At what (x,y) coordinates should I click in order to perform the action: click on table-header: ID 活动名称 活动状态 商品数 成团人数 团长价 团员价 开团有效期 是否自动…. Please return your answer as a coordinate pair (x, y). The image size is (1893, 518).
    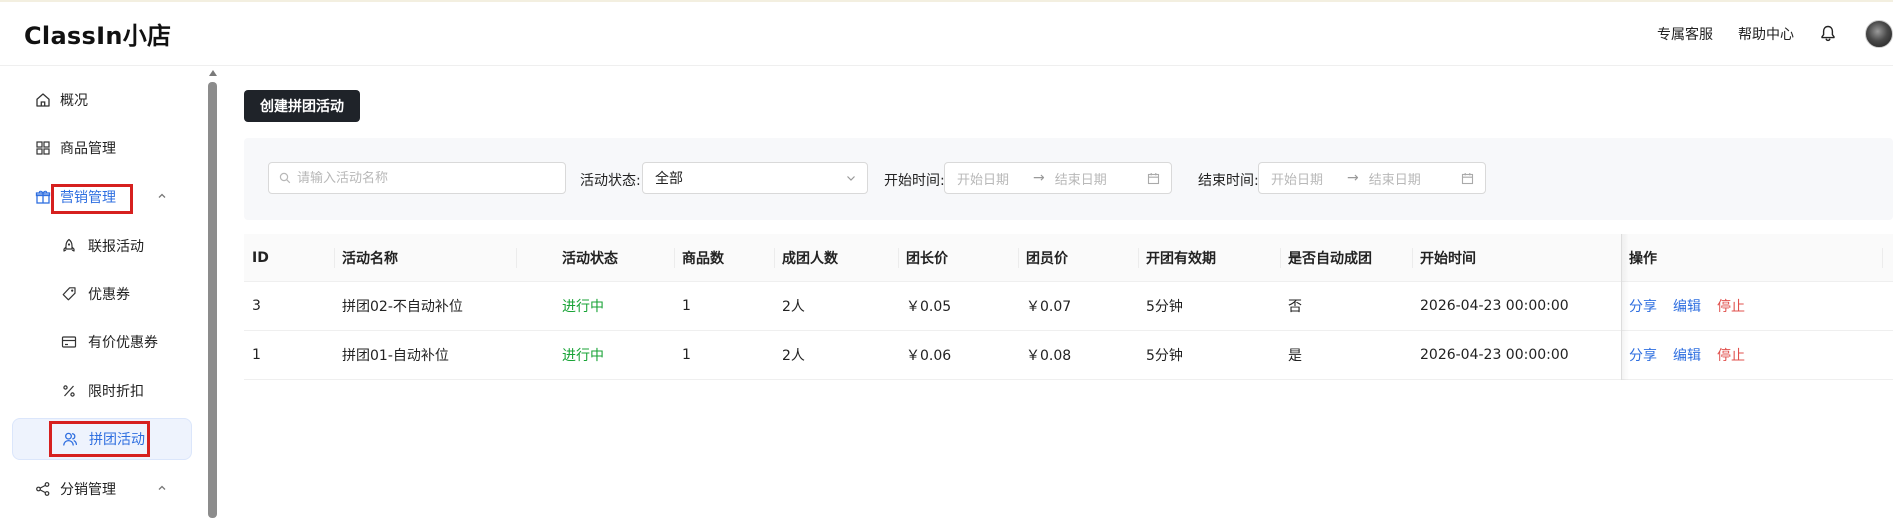
    Looking at the image, I should click on (1068, 258).